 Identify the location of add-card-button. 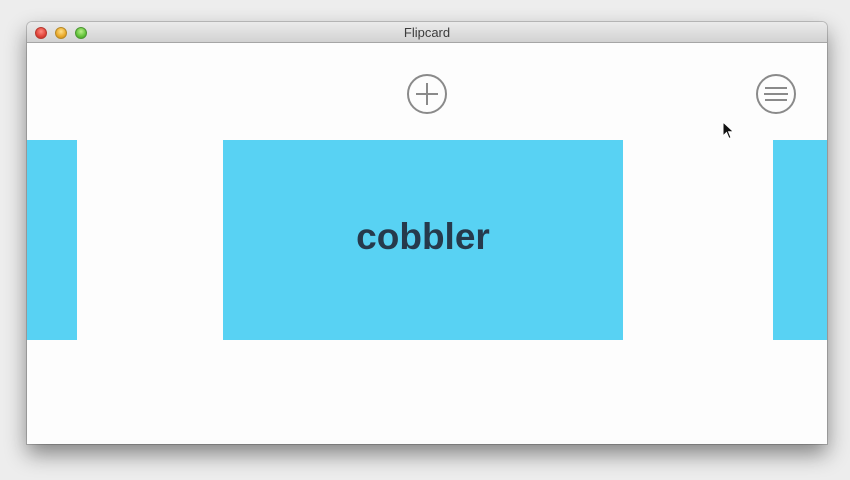
(427, 94).